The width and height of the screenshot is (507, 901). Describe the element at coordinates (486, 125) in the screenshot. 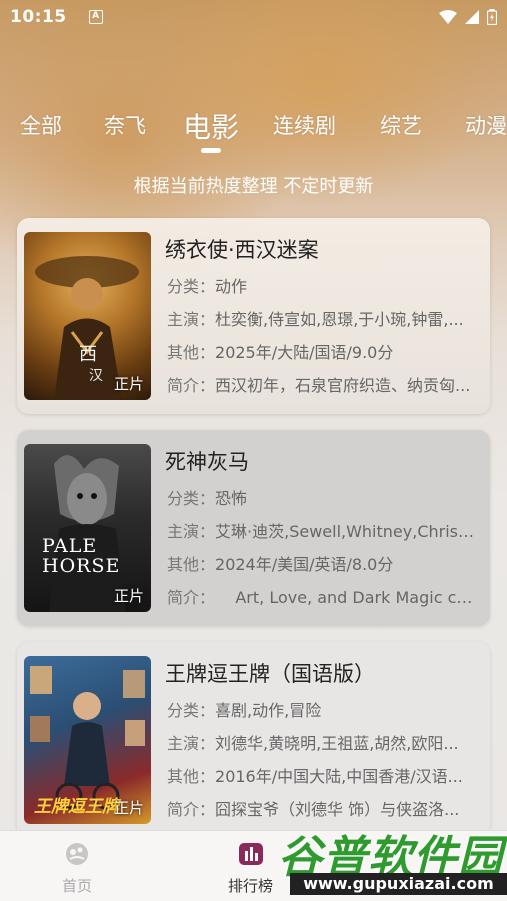

I see `tab-anime: 动漫` at that location.